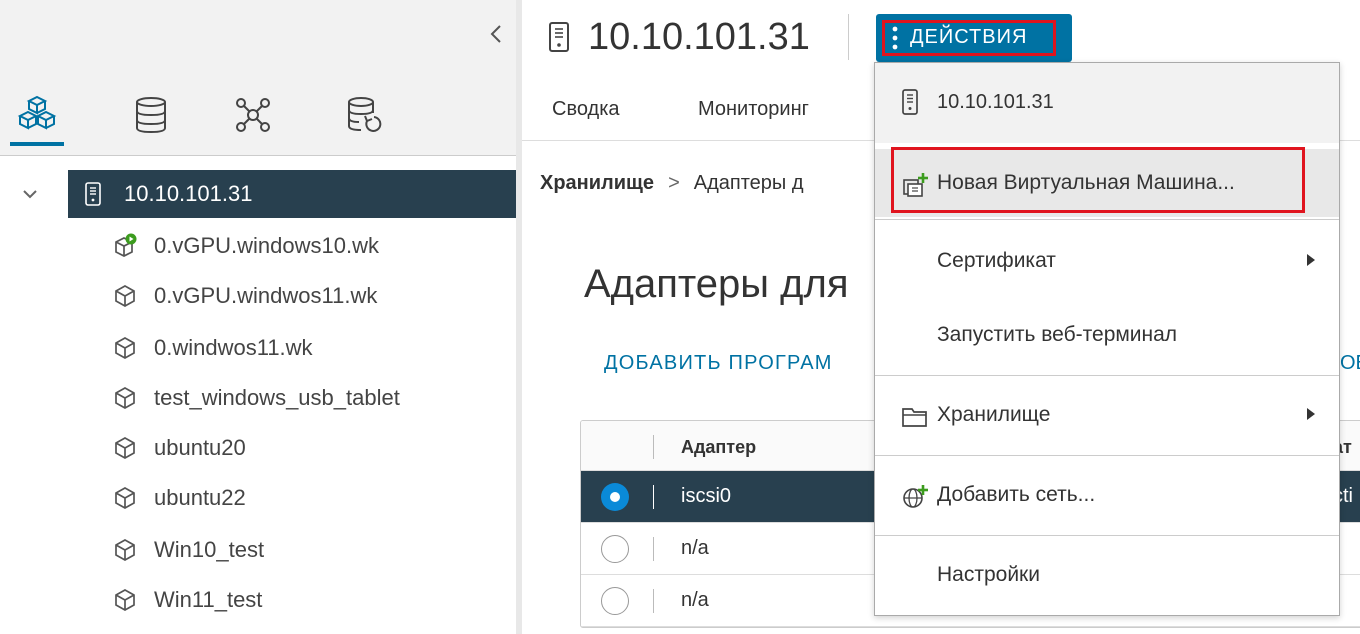 The image size is (1360, 634). Describe the element at coordinates (30, 194) in the screenshot. I see `chevron-down-icon` at that location.